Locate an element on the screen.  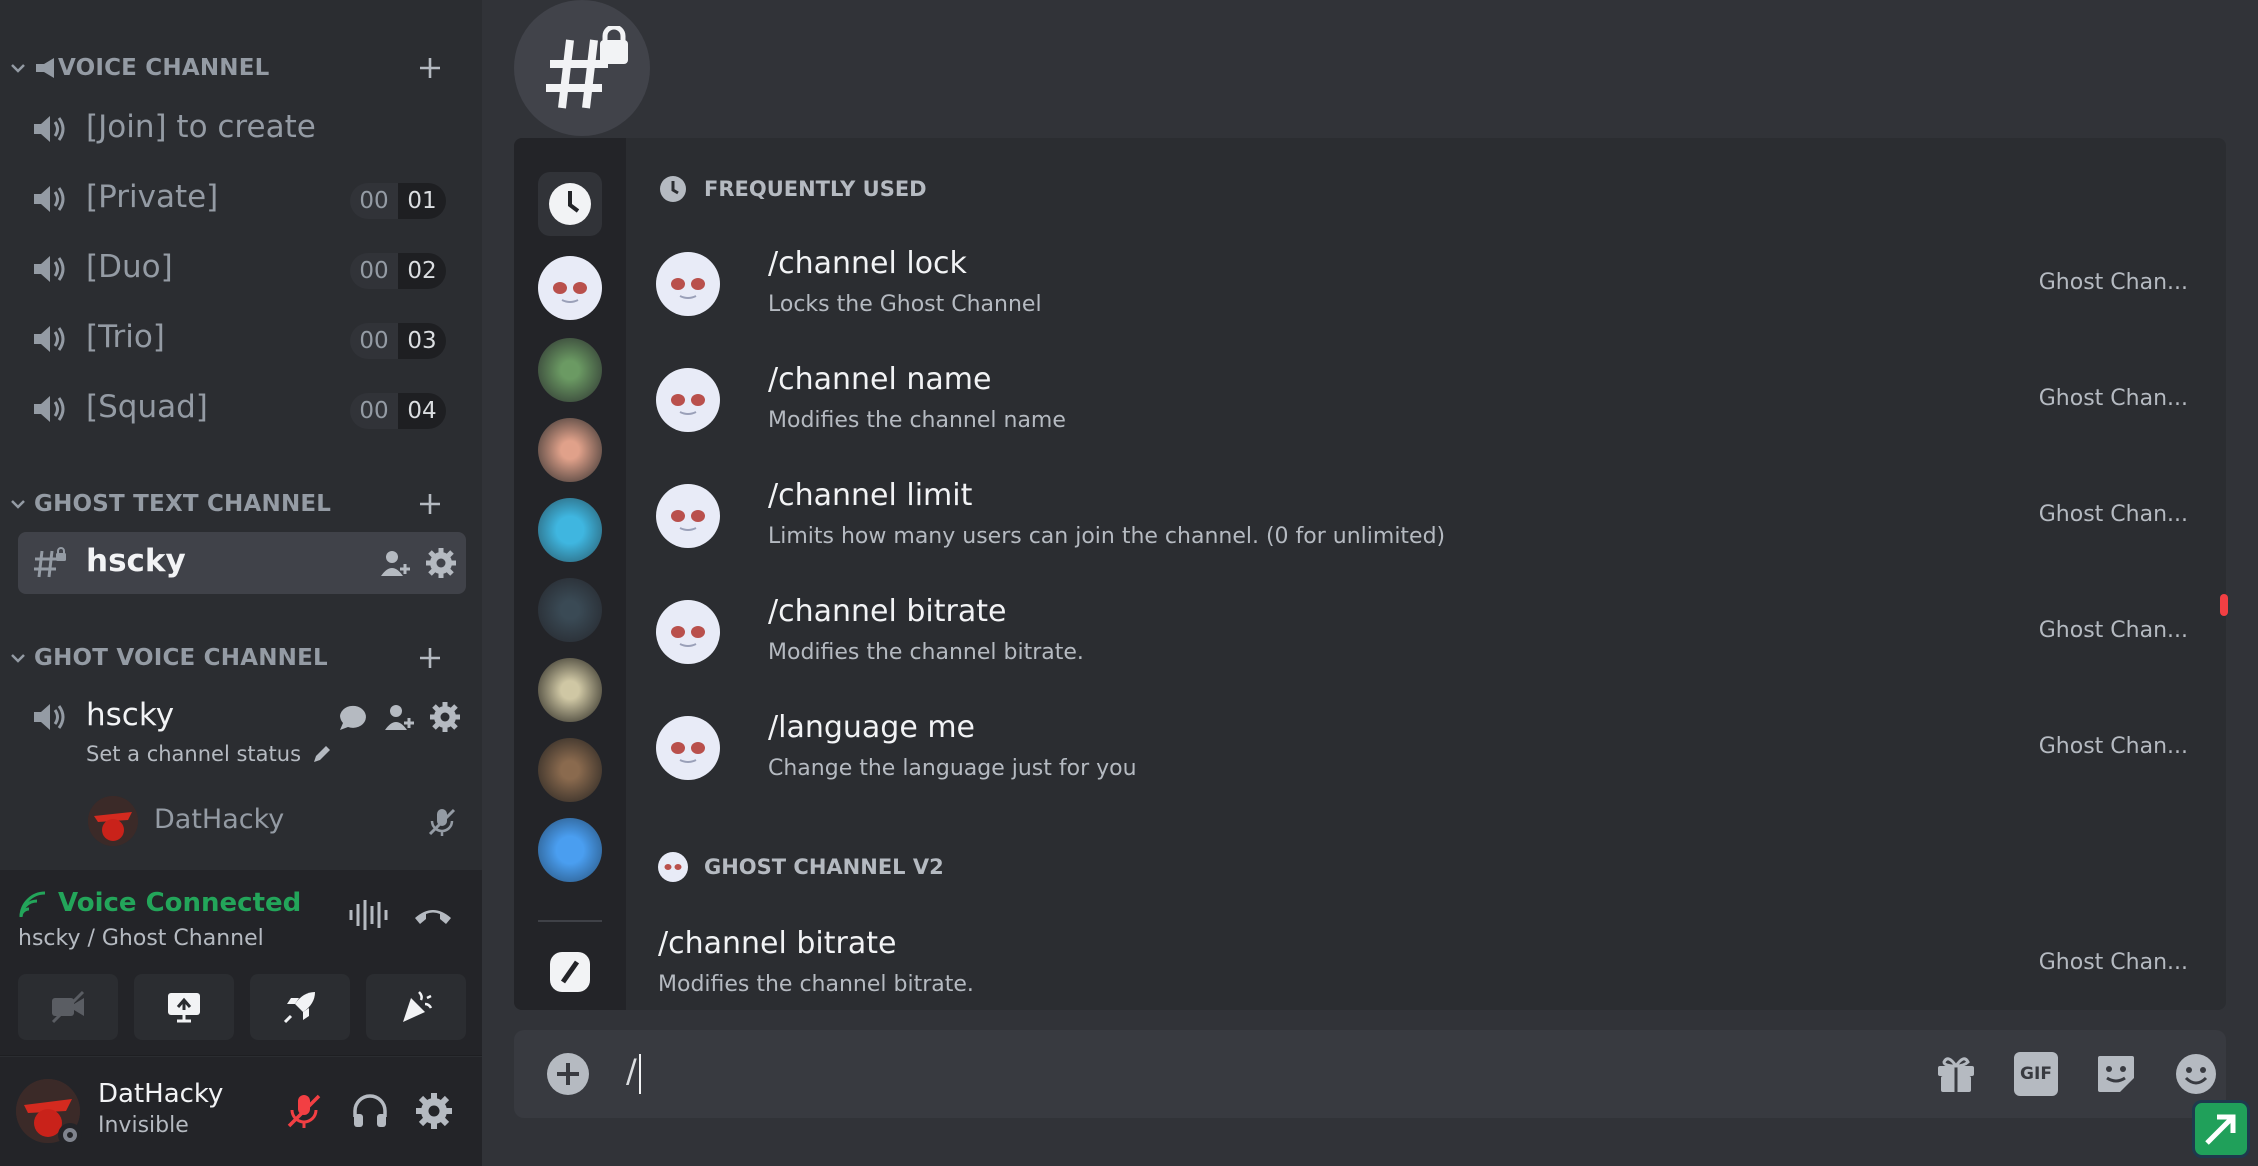
frequently-used-tab is located at coordinates (570, 204).